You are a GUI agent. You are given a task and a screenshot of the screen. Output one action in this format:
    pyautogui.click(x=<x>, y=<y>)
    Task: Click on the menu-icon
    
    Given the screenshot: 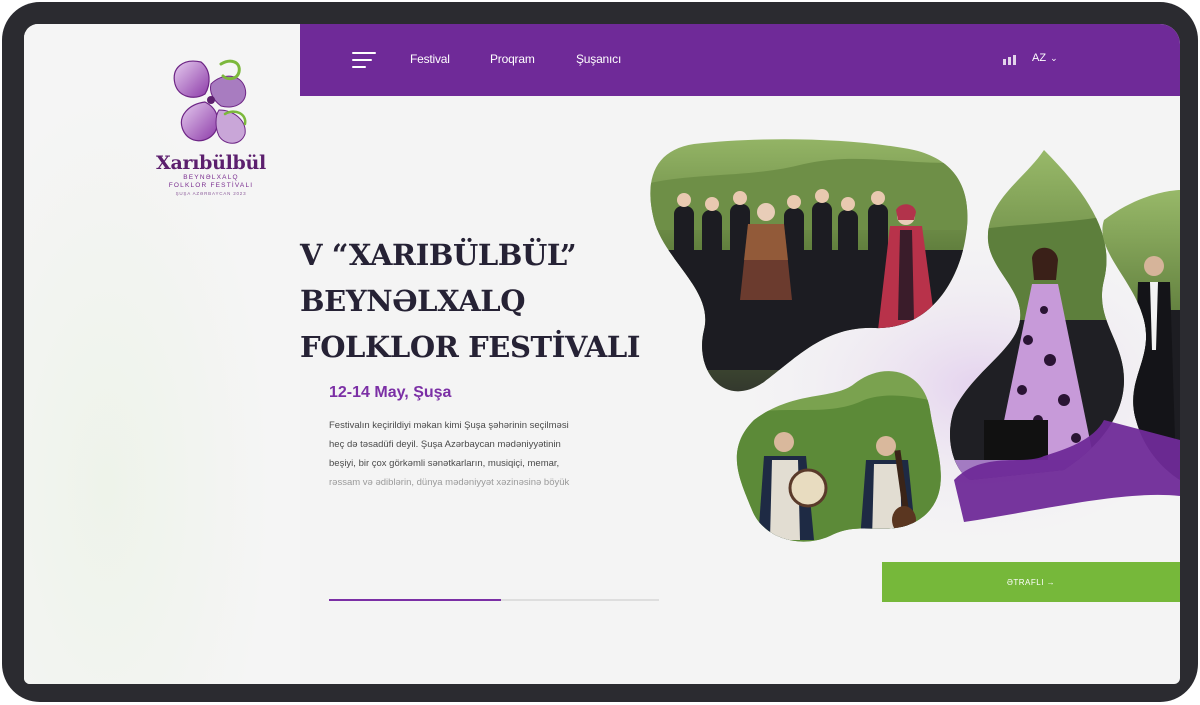 What is the action you would take?
    pyautogui.click(x=364, y=60)
    